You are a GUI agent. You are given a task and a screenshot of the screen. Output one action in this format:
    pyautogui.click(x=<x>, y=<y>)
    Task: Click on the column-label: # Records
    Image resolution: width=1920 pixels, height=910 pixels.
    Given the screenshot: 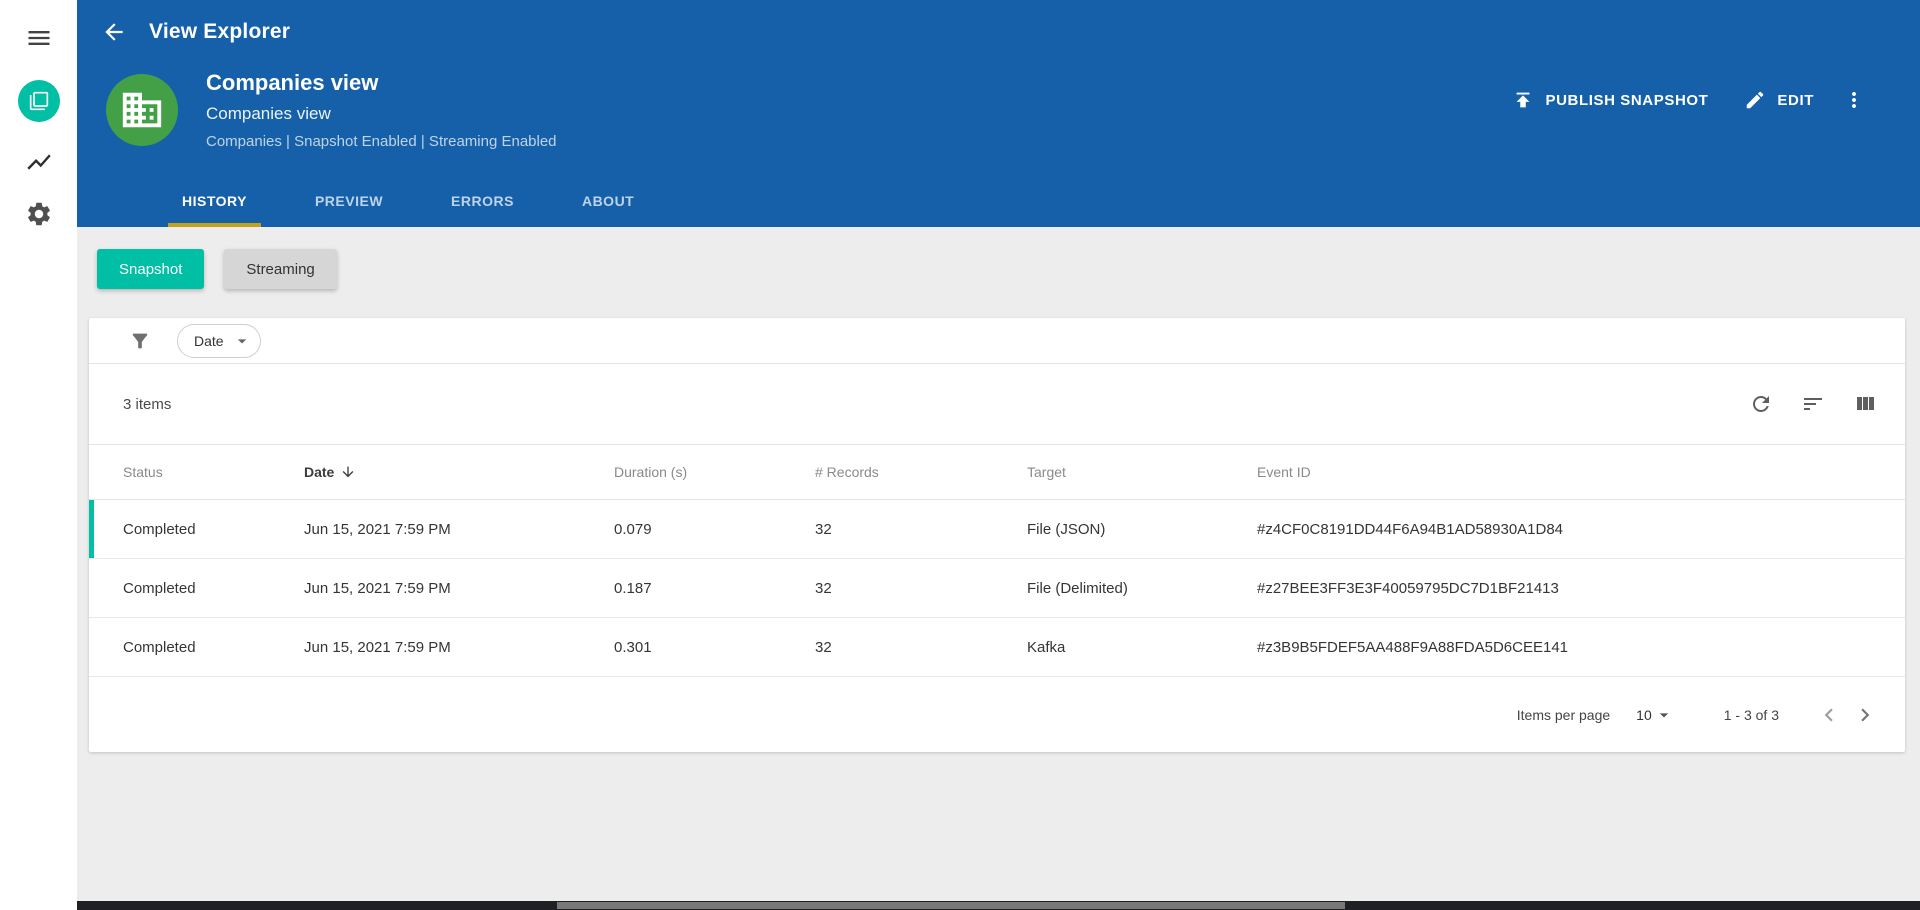 What is the action you would take?
    pyautogui.click(x=847, y=472)
    